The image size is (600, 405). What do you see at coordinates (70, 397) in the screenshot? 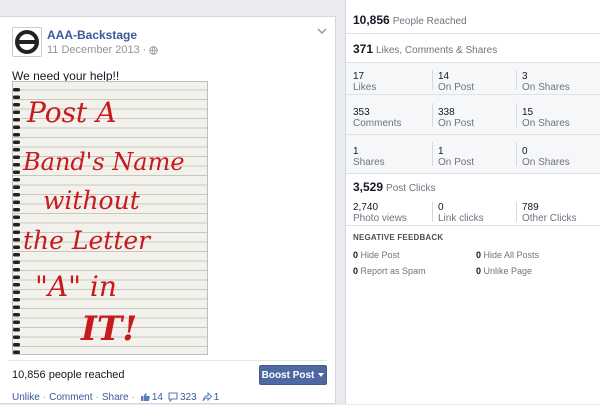
I see `comment-link: Comment` at bounding box center [70, 397].